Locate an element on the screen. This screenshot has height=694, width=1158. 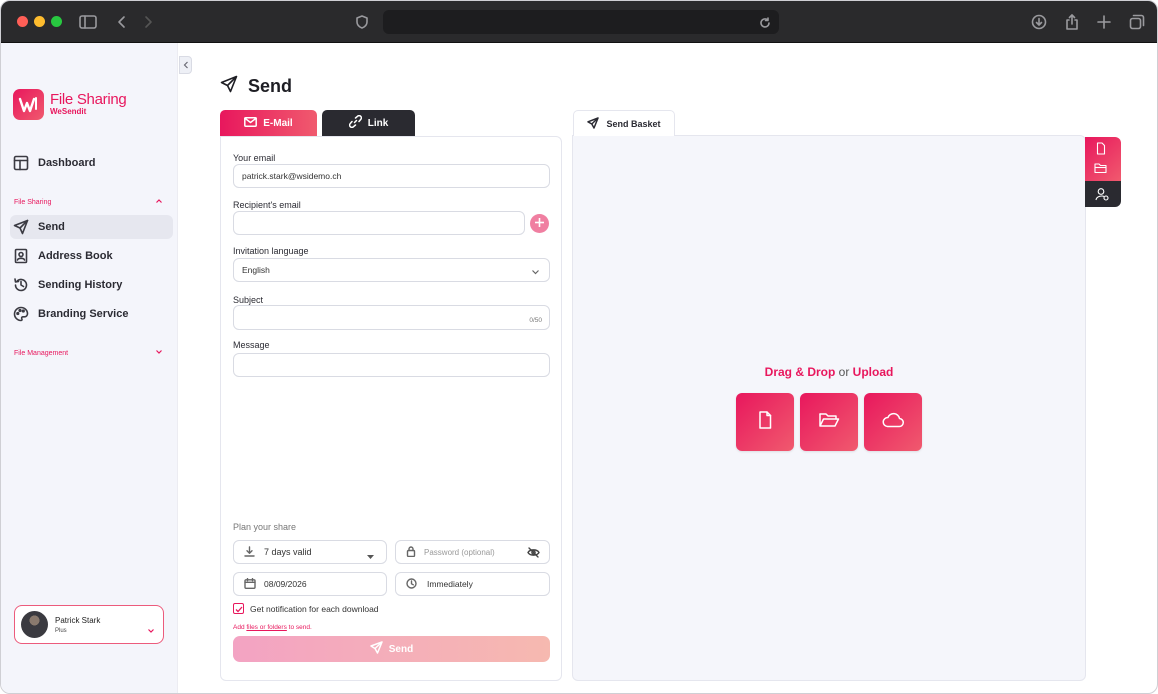
sidebar-item-label: Sending History is located at coordinates (80, 285).